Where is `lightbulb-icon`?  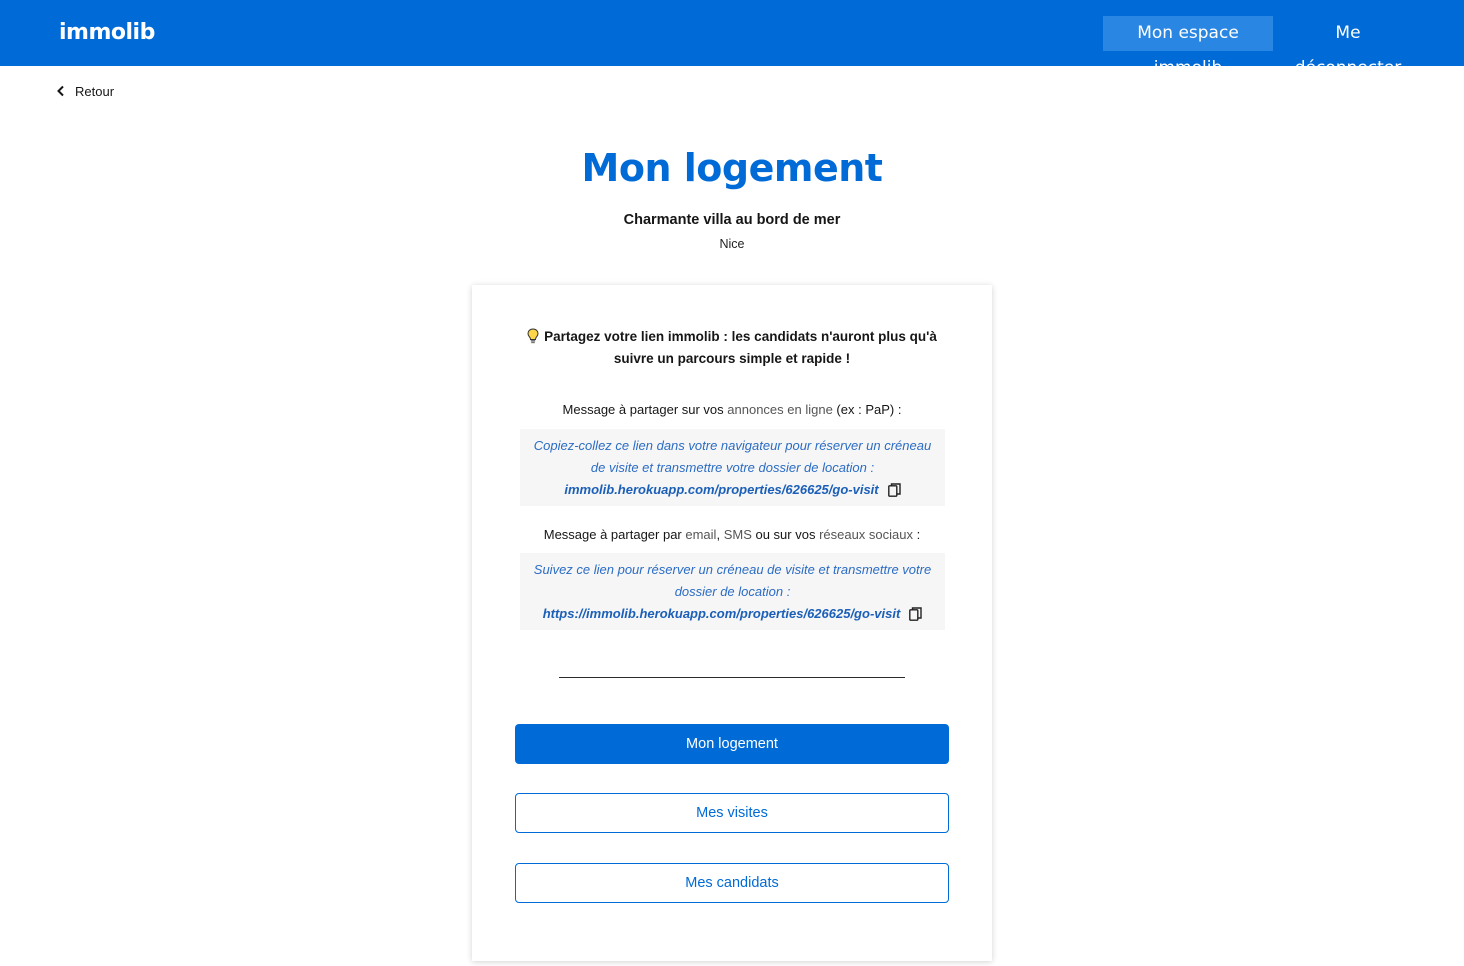 lightbulb-icon is located at coordinates (533, 336).